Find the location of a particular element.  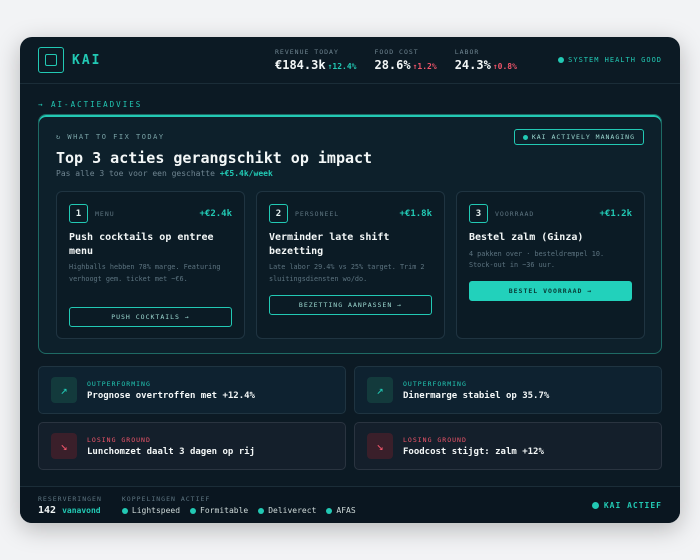

reservations-label: RESERVERINGEN is located at coordinates (70, 498).